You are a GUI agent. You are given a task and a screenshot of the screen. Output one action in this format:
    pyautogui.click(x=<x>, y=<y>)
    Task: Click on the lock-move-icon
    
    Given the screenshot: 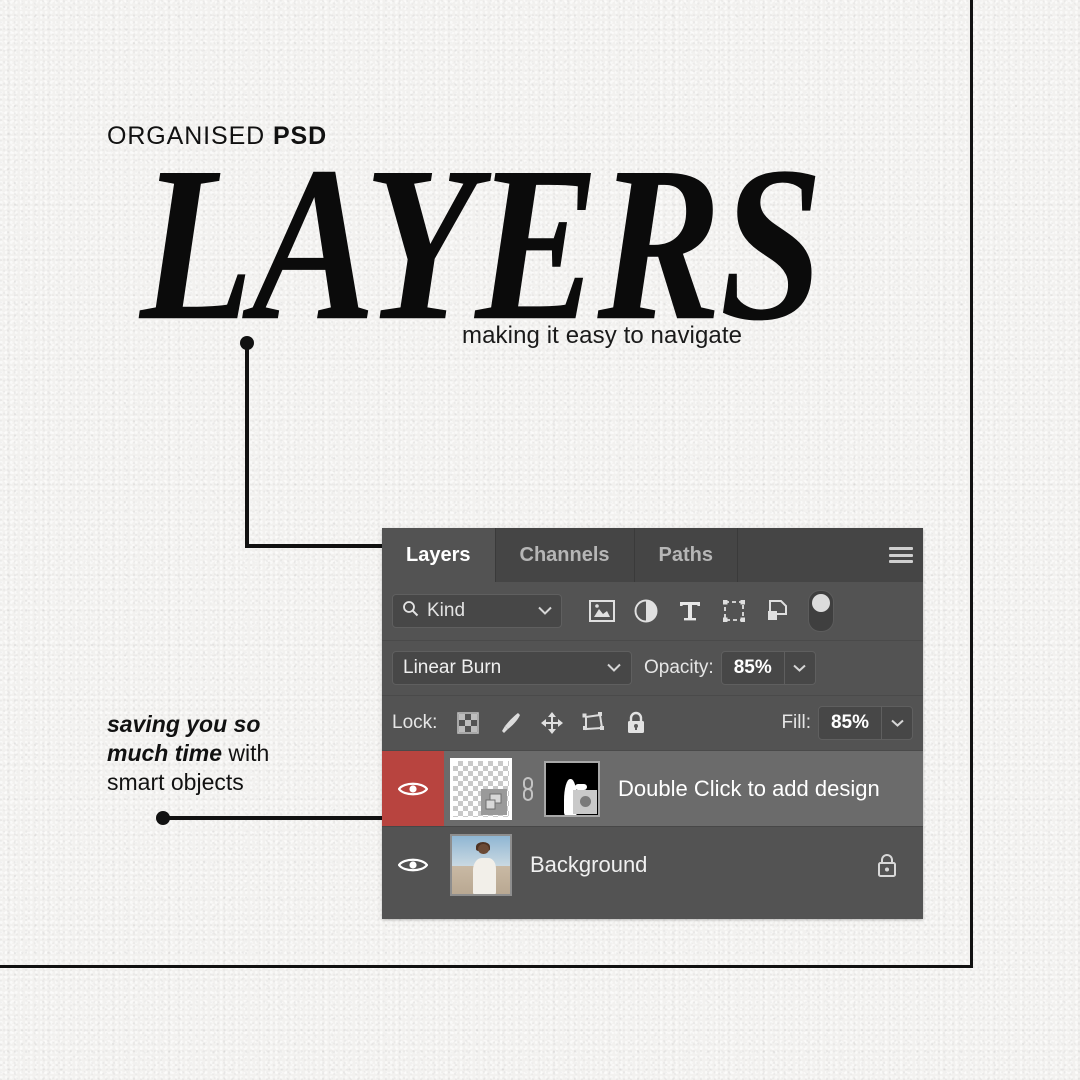 What is the action you would take?
    pyautogui.click(x=552, y=723)
    